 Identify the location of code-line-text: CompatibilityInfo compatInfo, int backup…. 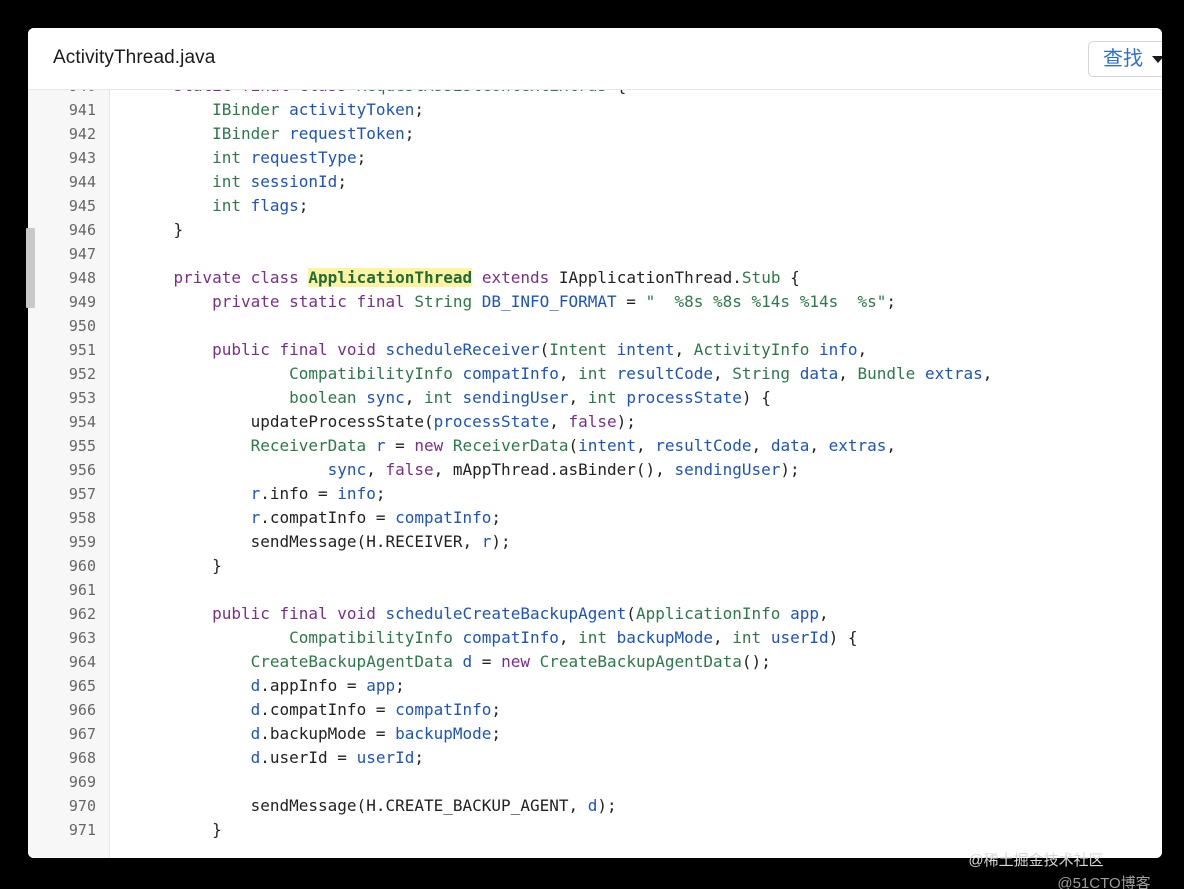
(483, 638).